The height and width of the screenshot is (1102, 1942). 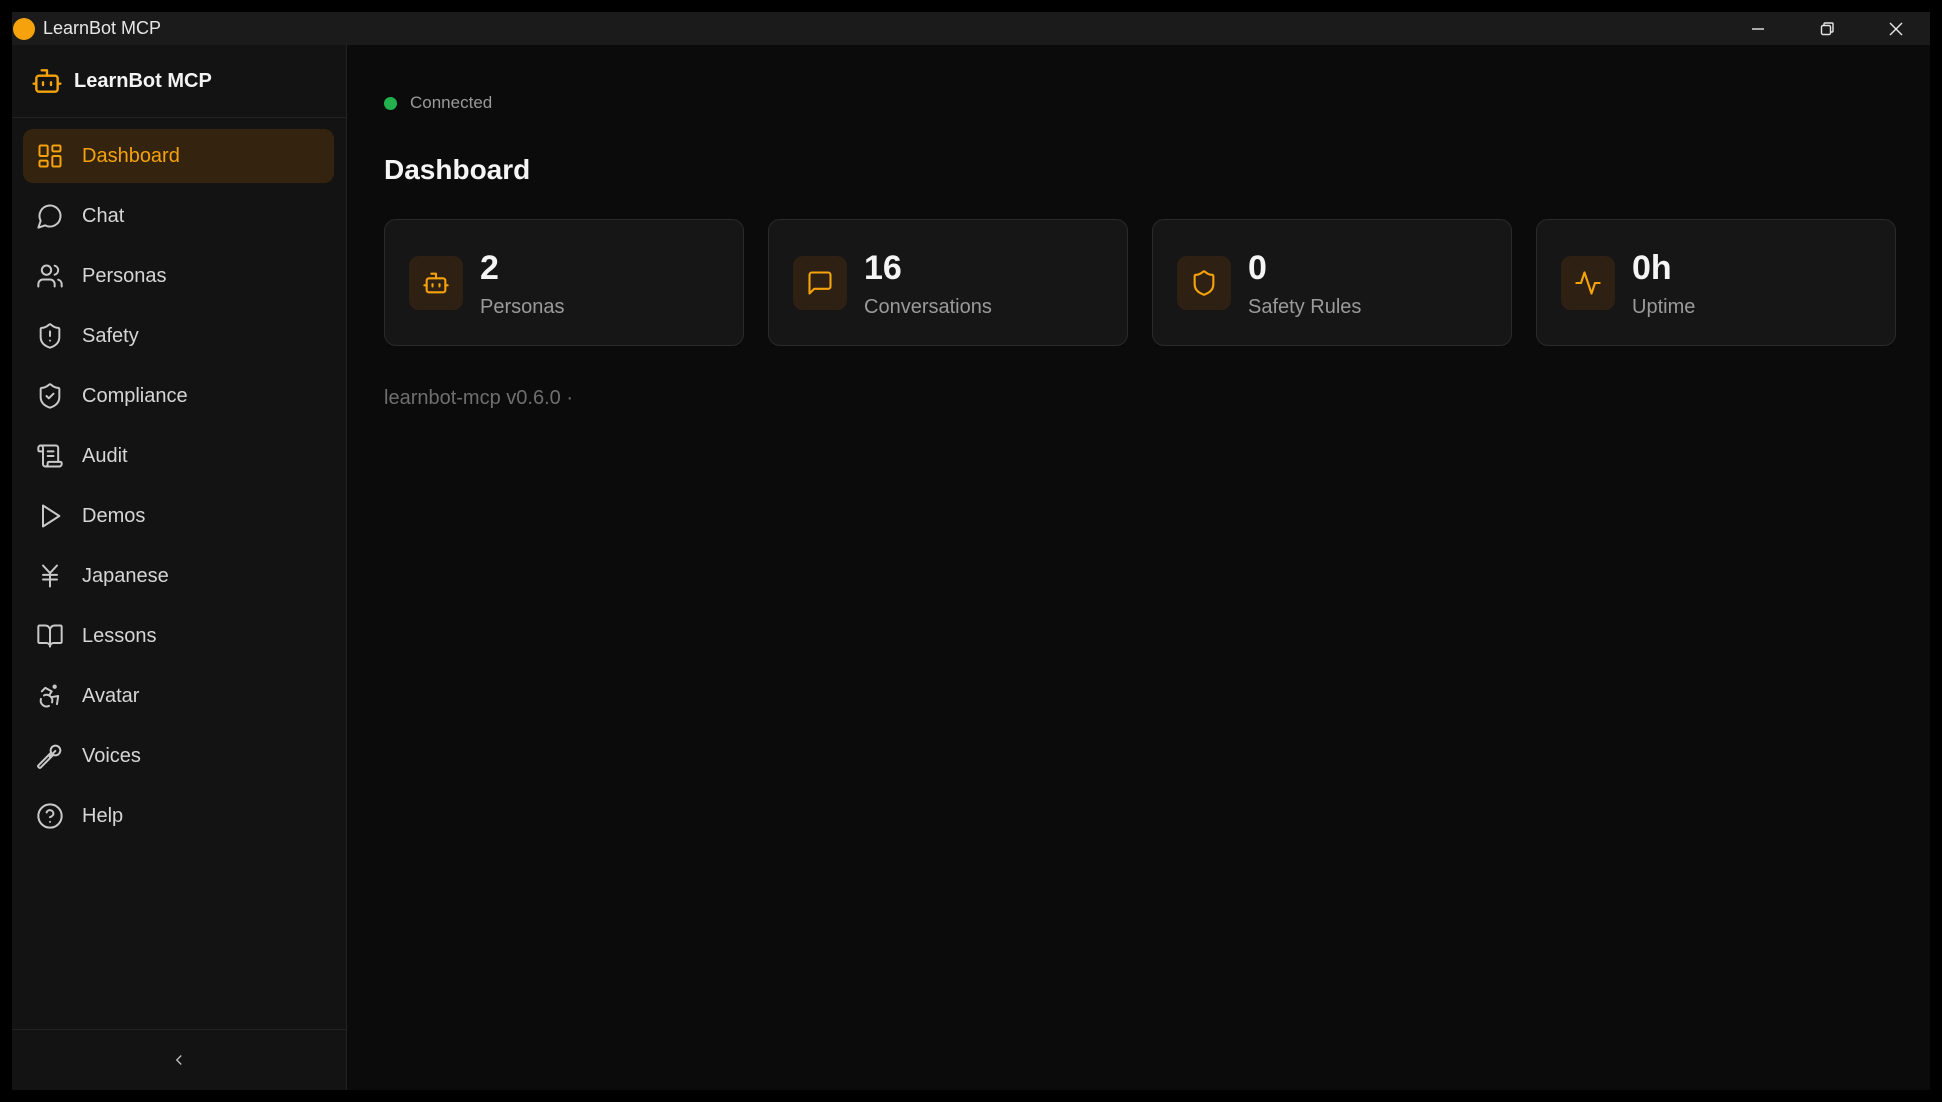 I want to click on sidebar-item-label: Lessons, so click(x=119, y=635).